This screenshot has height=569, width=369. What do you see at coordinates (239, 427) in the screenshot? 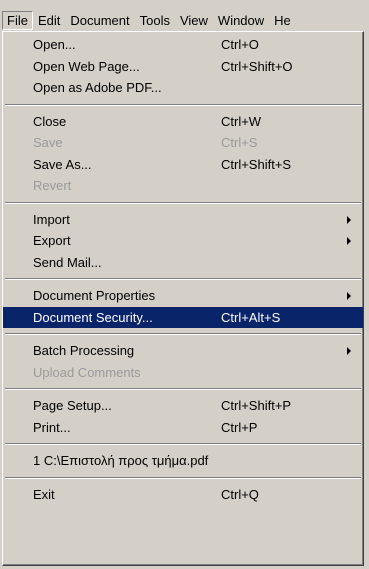
I see `menu-item-shortcut: Ctrl+P` at bounding box center [239, 427].